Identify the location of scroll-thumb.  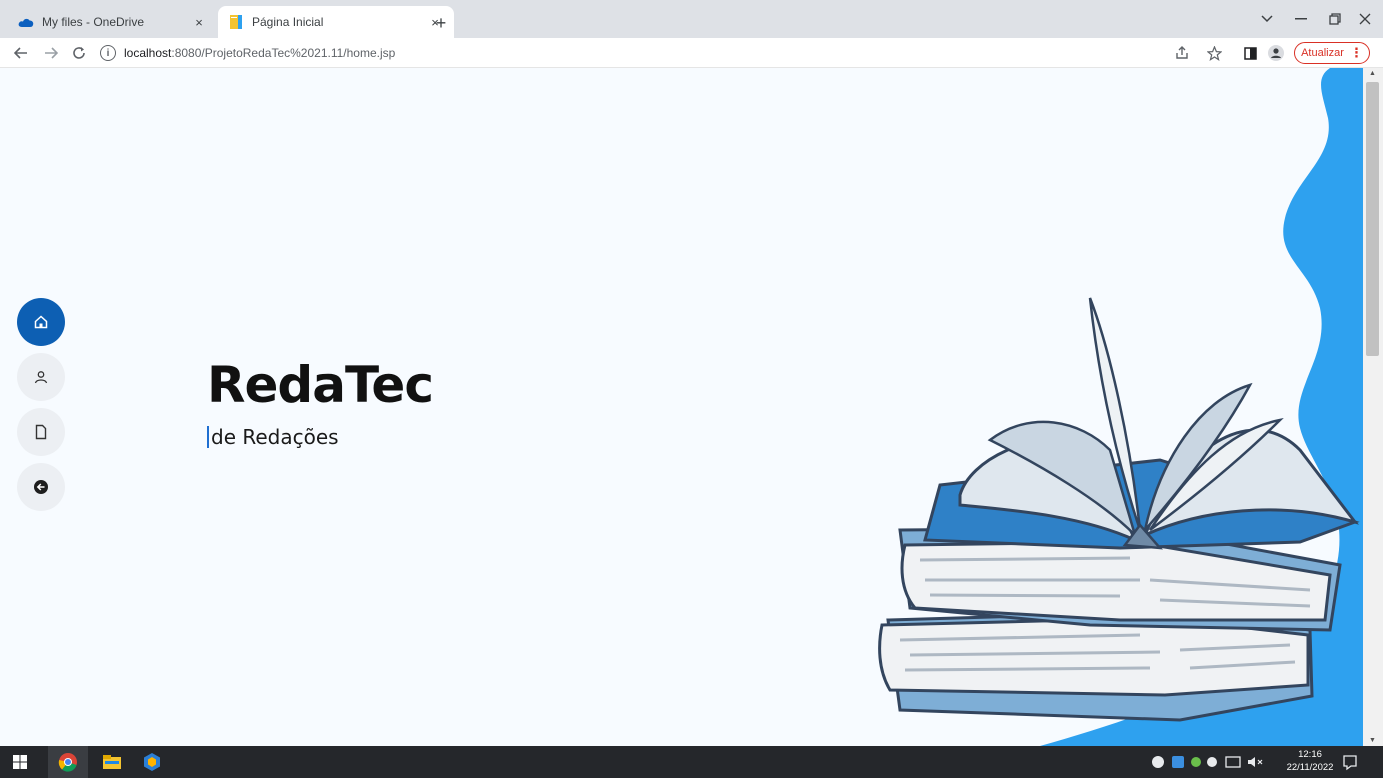
(1372, 219).